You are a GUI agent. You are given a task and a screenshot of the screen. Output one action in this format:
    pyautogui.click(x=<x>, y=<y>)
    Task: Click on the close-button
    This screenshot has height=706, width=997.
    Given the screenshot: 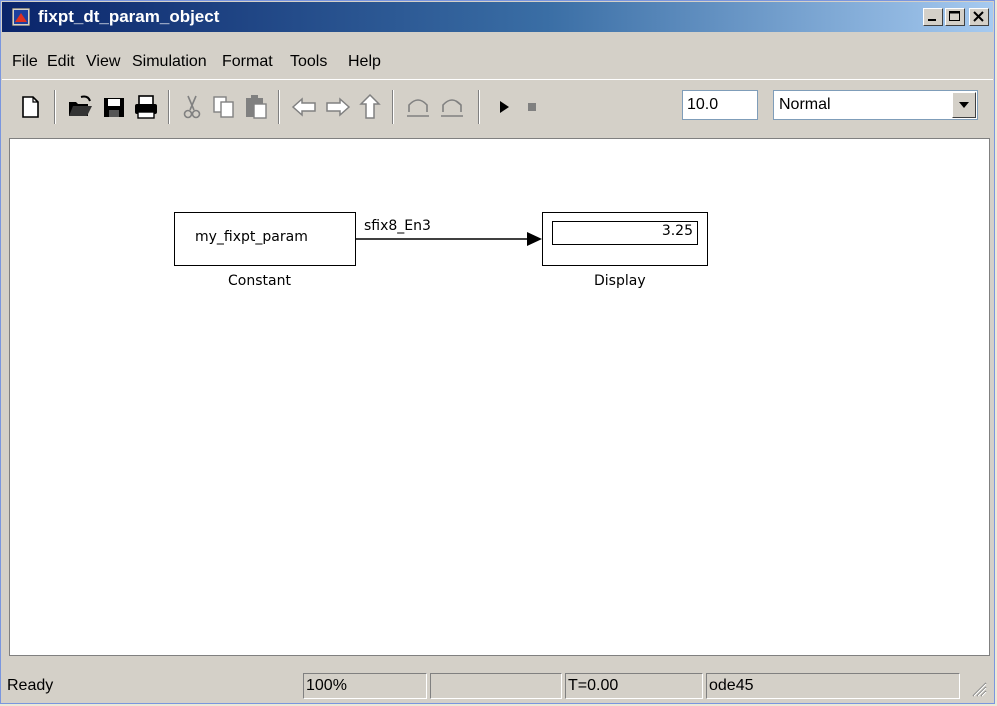 What is the action you would take?
    pyautogui.click(x=979, y=17)
    